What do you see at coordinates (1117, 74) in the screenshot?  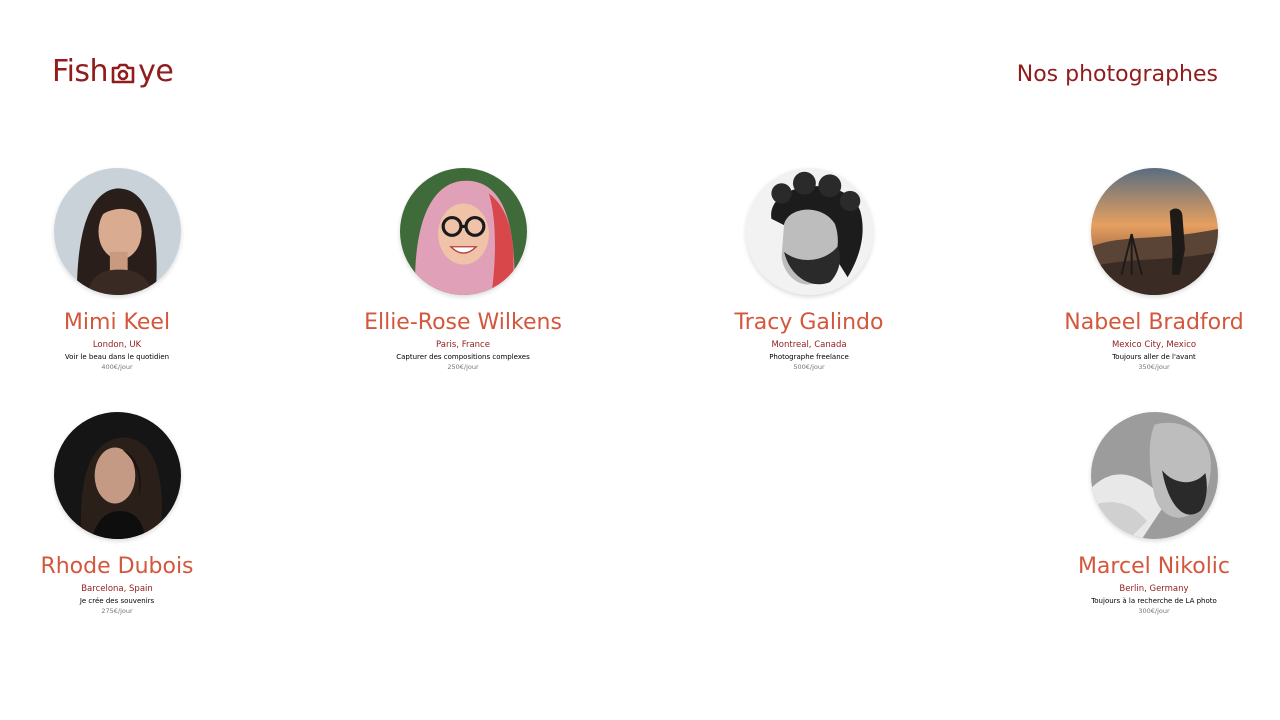 I see `page-title: Nos photographes` at bounding box center [1117, 74].